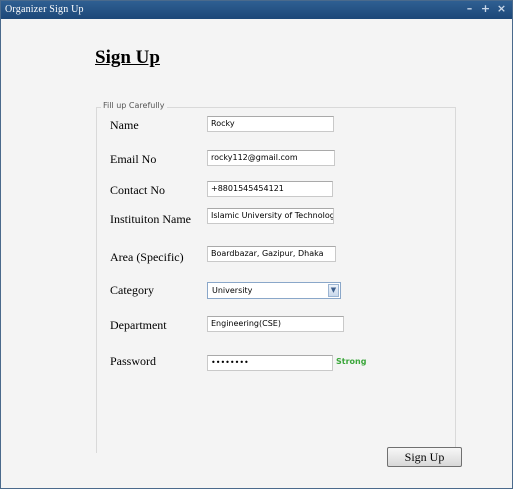 This screenshot has width=513, height=489. What do you see at coordinates (134, 105) in the screenshot?
I see `group-title: Fill up Carefully` at bounding box center [134, 105].